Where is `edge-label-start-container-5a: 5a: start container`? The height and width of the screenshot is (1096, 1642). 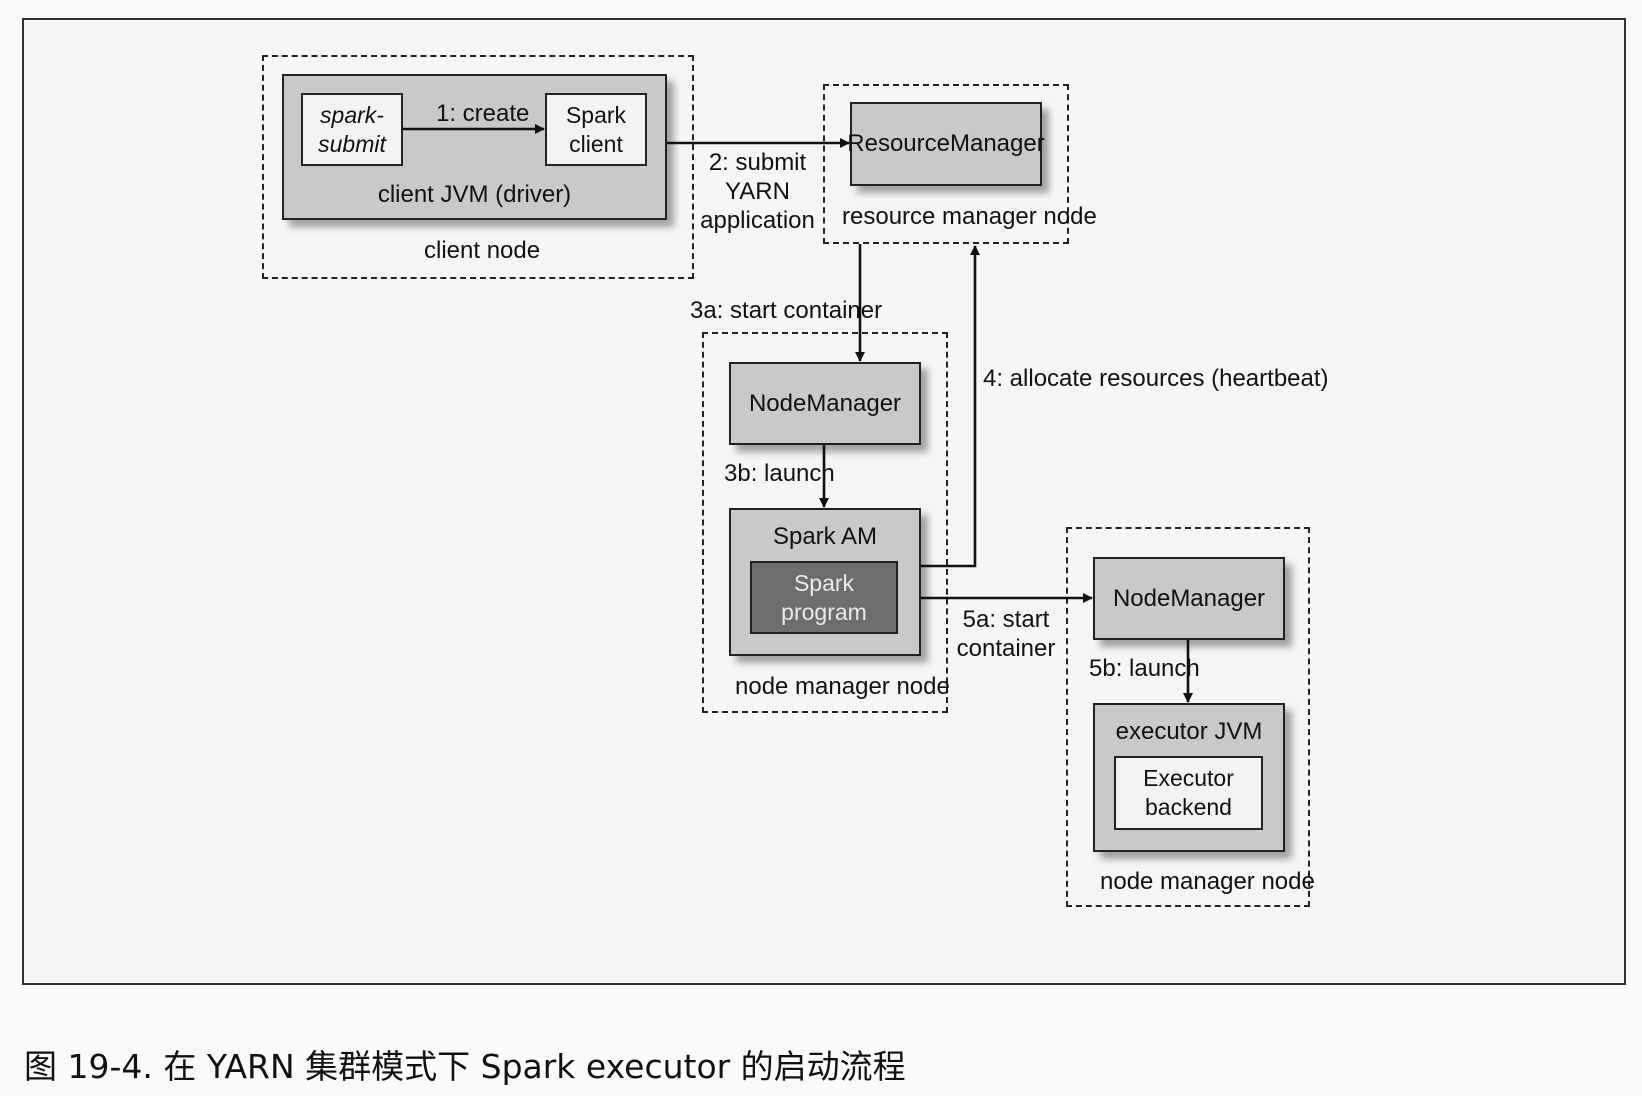
edge-label-start-container-5a: 5a: start container is located at coordinates (1006, 634).